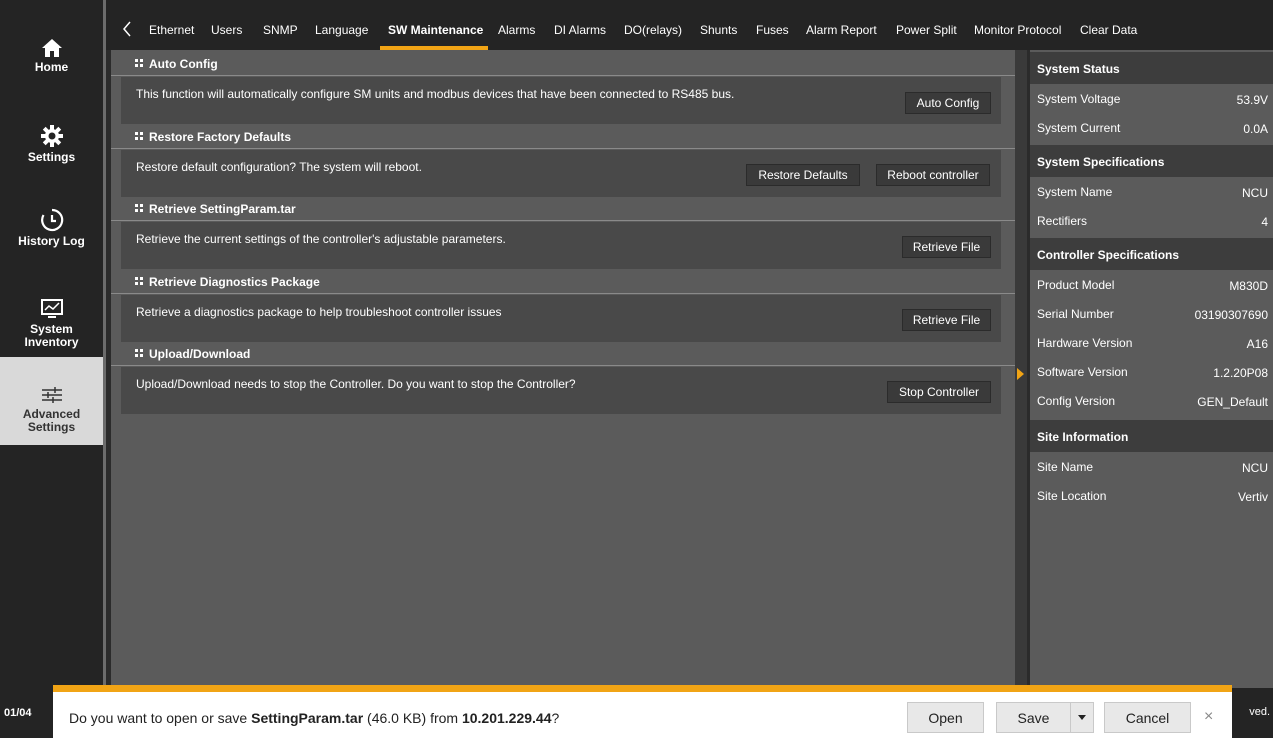 Image resolution: width=1273 pixels, height=738 pixels. Describe the element at coordinates (506, 718) in the screenshot. I see `download-host: 10.201.229.44` at that location.